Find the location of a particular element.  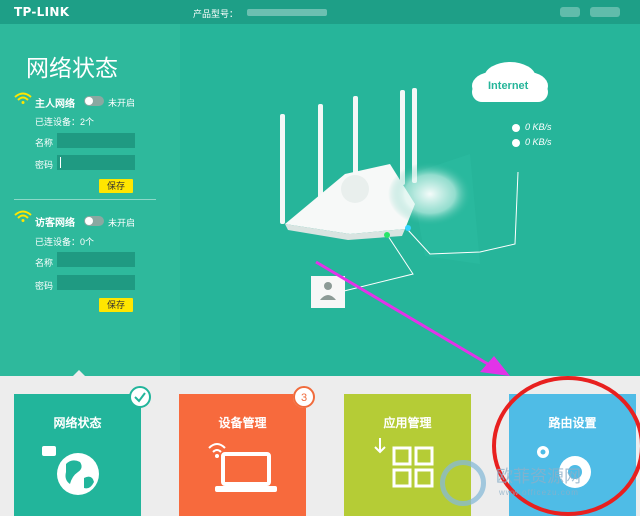

annotation-arrow is located at coordinates (412, 318).